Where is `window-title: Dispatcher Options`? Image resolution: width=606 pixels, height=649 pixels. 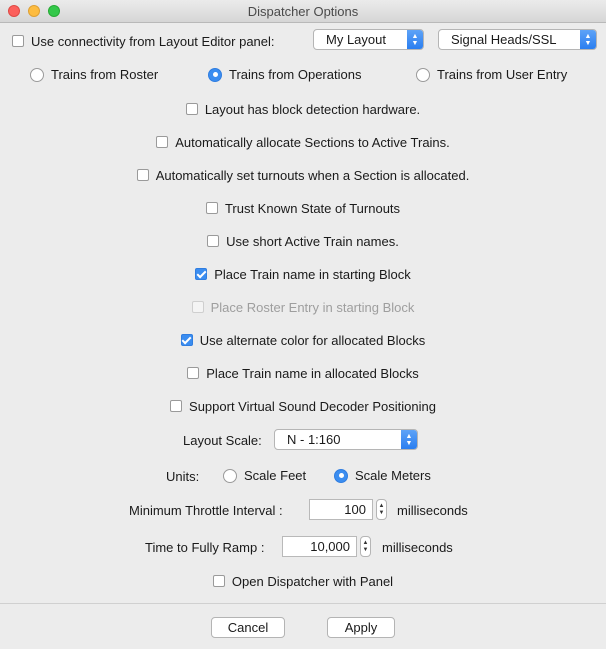 window-title: Dispatcher Options is located at coordinates (303, 11).